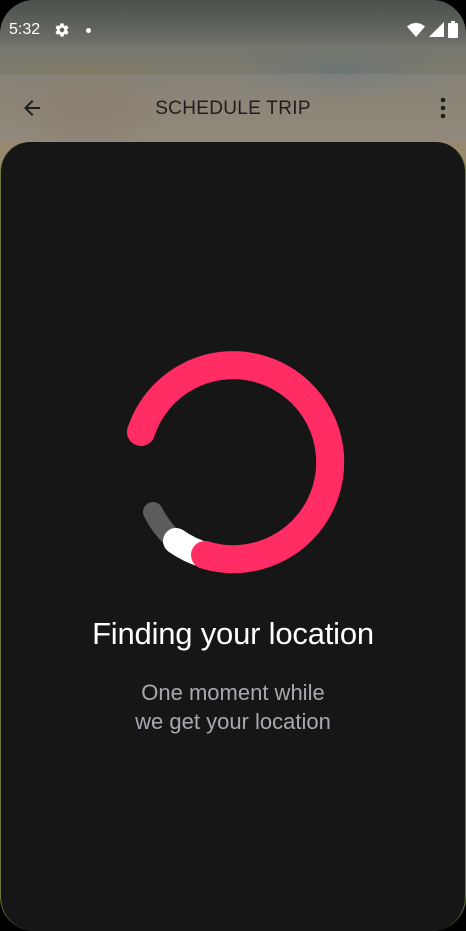 The height and width of the screenshot is (931, 466). I want to click on loading-message: One moment while we get your location, so click(233, 707).